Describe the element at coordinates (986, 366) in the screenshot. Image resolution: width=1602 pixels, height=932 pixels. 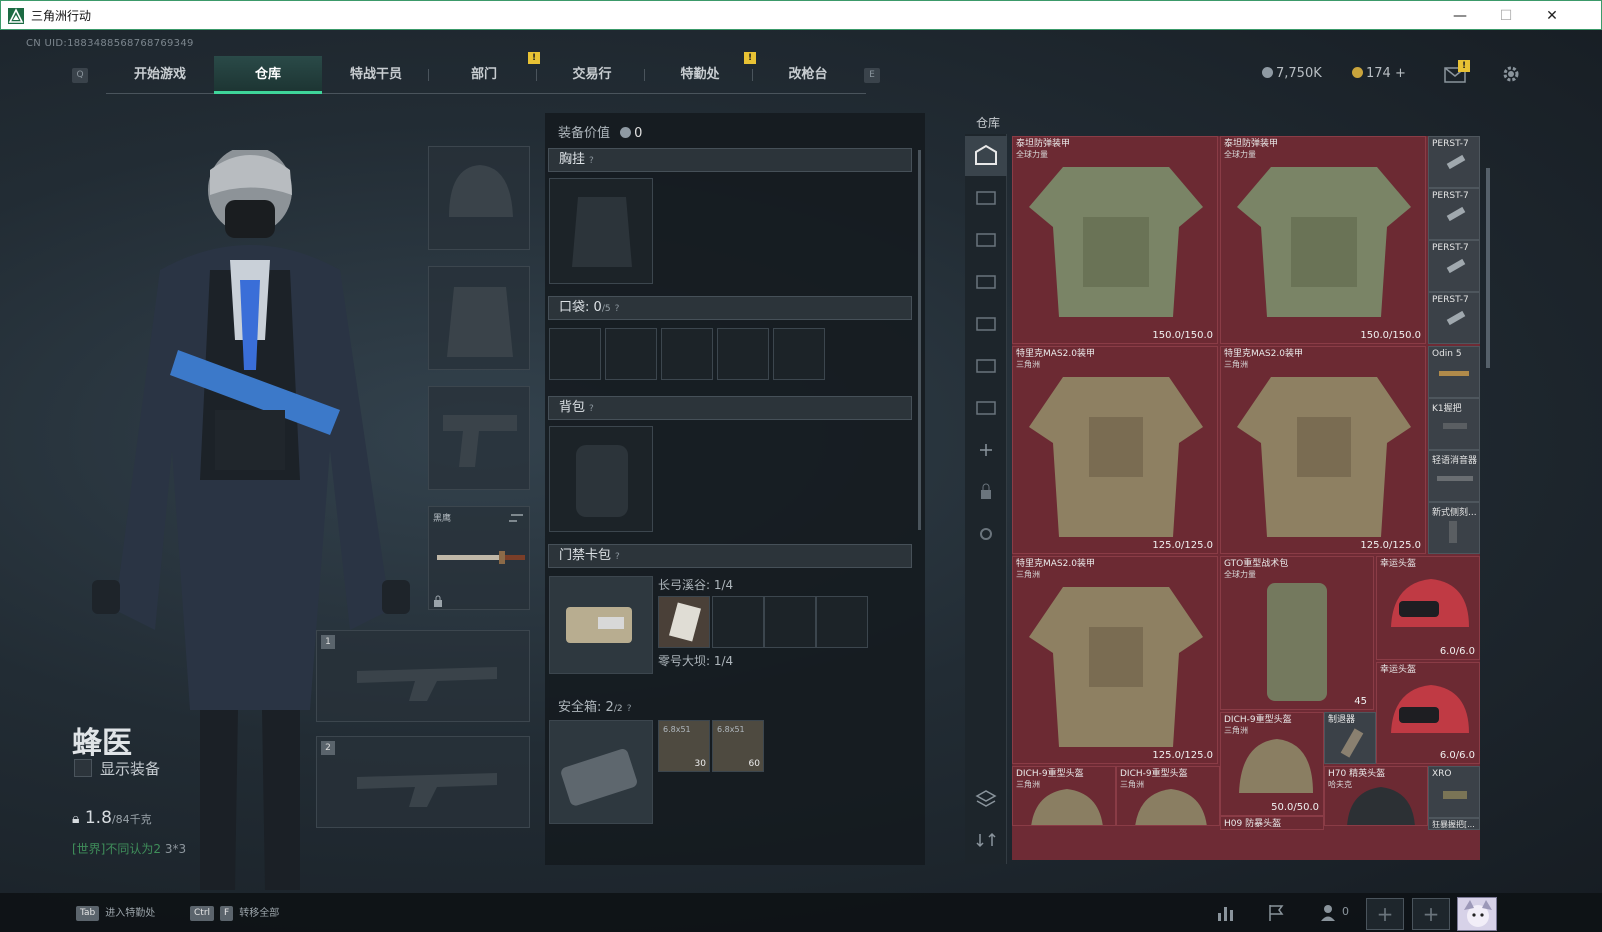
I see `storage-tab-5-icon` at that location.